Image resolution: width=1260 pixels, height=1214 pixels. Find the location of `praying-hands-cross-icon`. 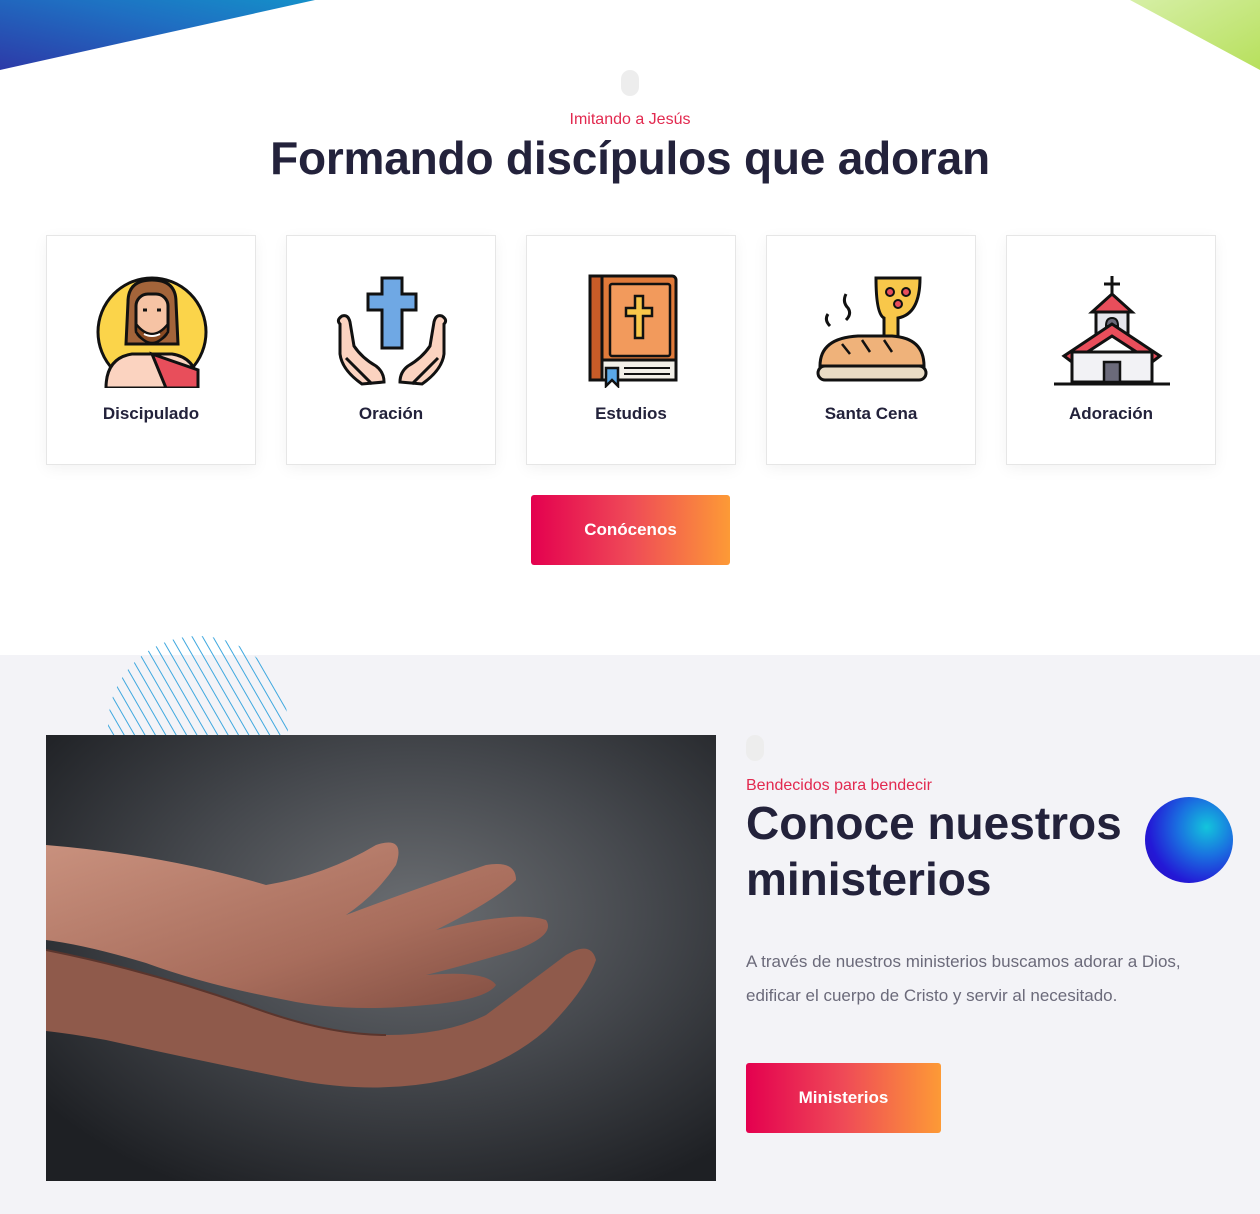

praying-hands-cross-icon is located at coordinates (392, 331).